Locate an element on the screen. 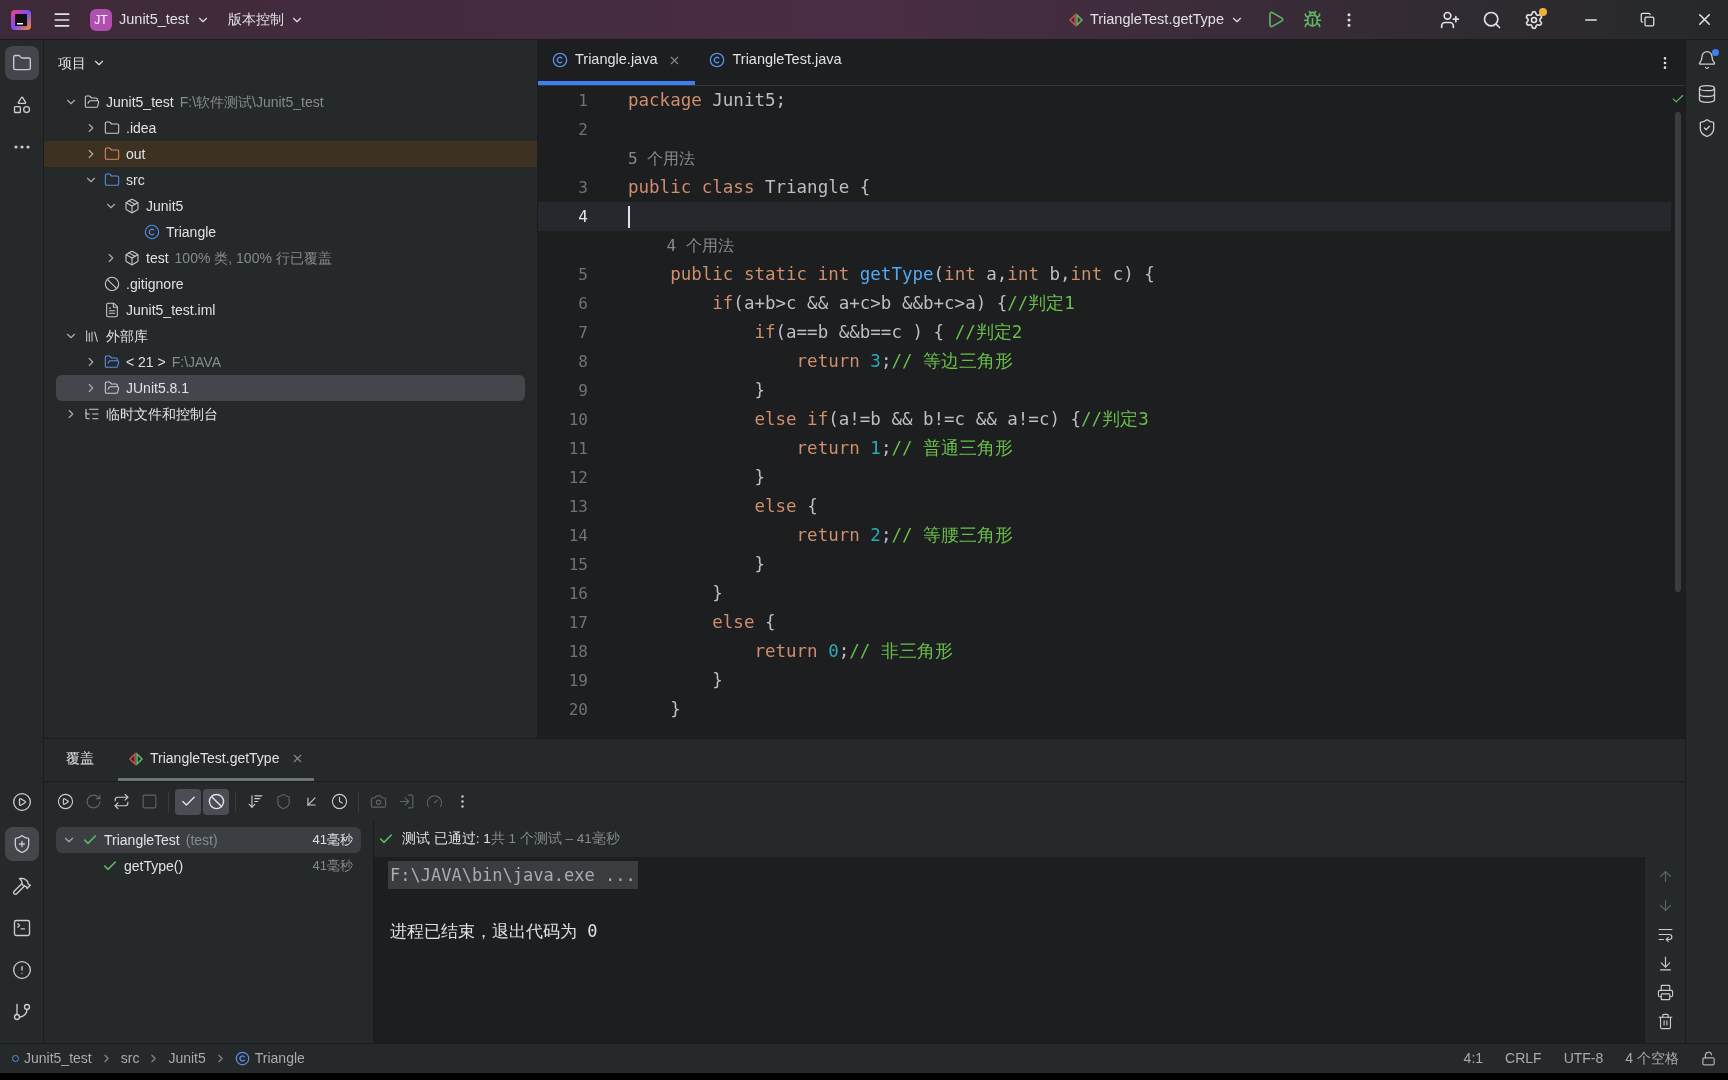 The height and width of the screenshot is (1080, 1728). print-icon is located at coordinates (1665, 992).